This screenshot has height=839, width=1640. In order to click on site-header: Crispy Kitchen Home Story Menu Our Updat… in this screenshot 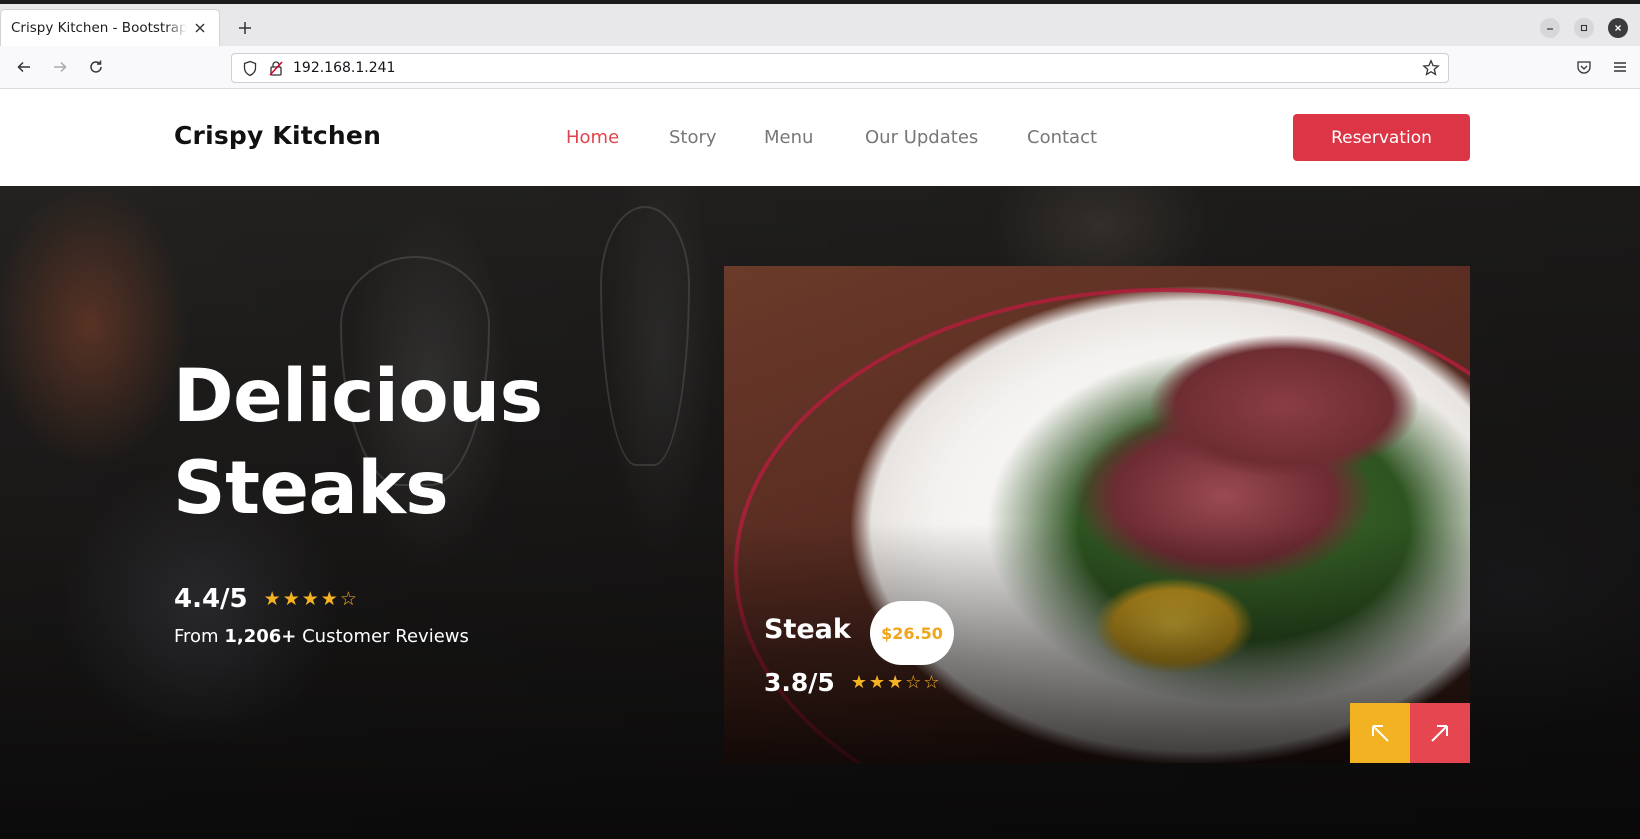, I will do `click(820, 137)`.